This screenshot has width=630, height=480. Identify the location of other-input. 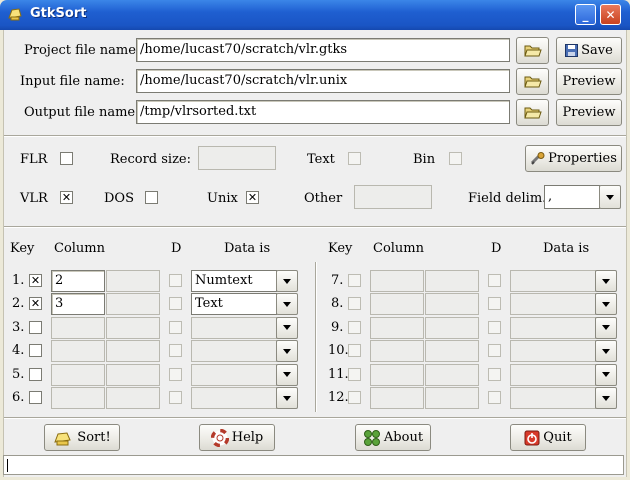
(393, 197).